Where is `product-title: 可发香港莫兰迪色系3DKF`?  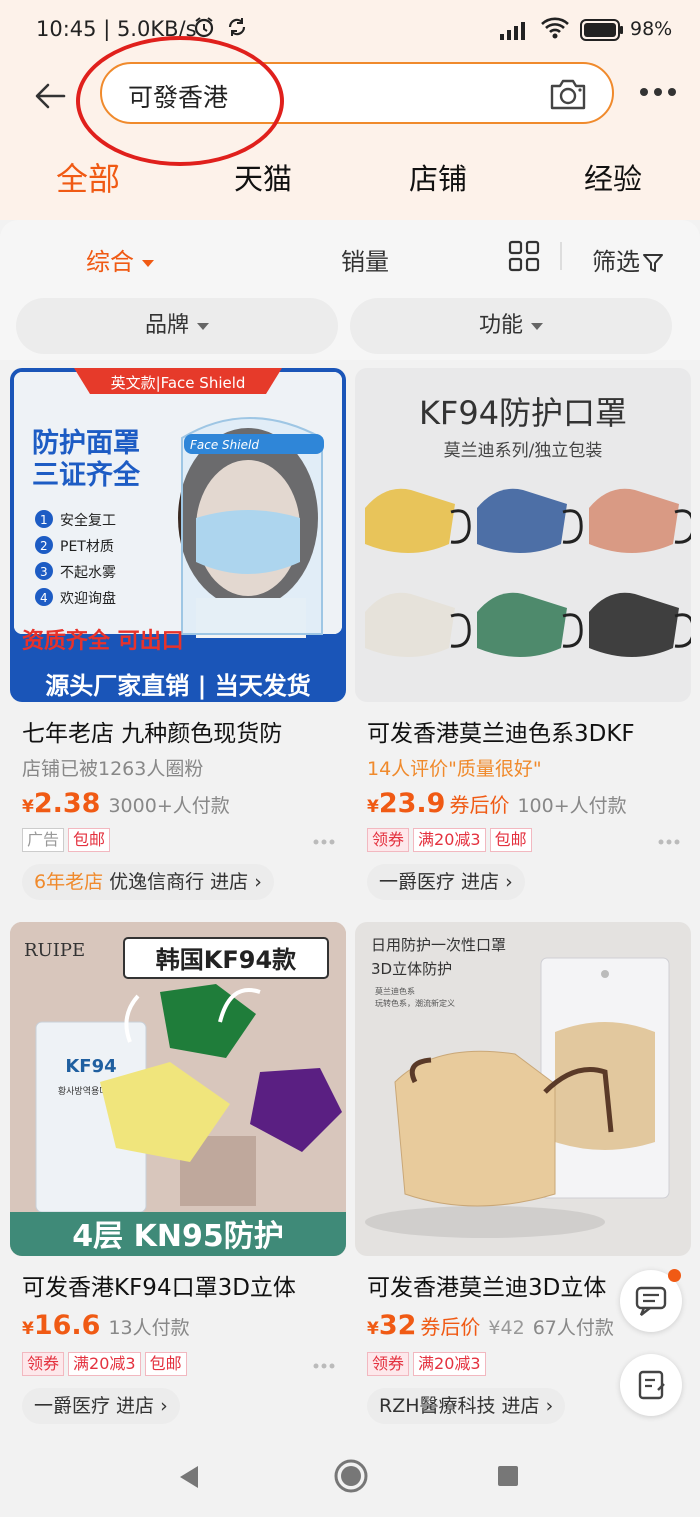 product-title: 可发香港莫兰迪色系3DKF is located at coordinates (527, 731).